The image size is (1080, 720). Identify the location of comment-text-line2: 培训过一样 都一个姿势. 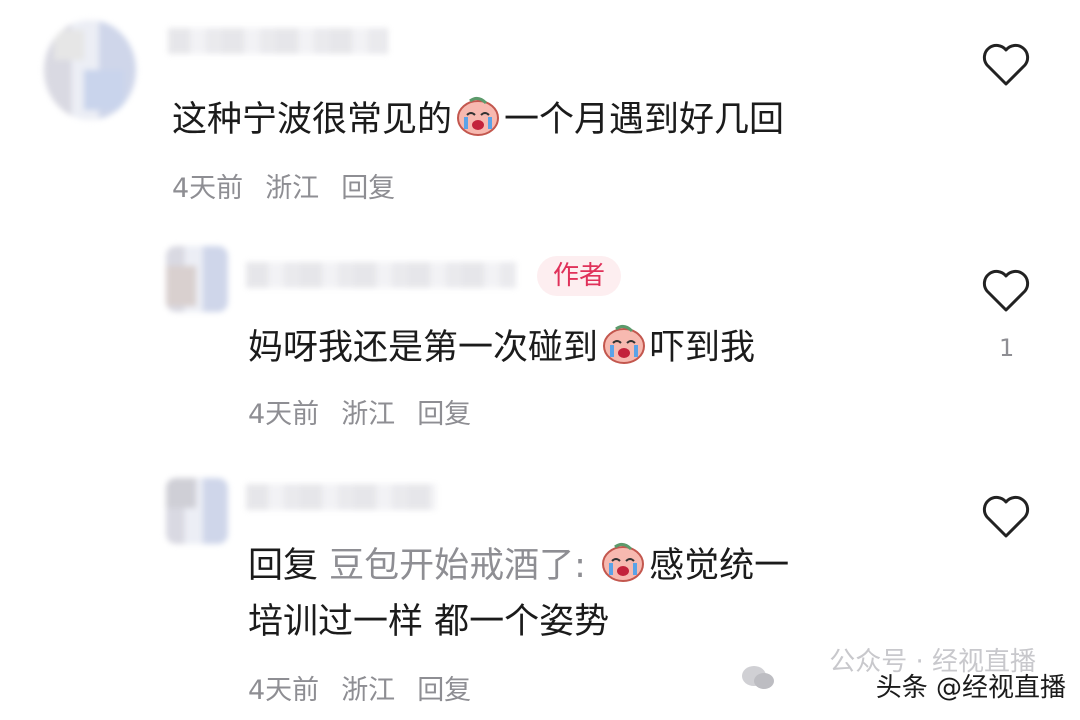
(429, 622).